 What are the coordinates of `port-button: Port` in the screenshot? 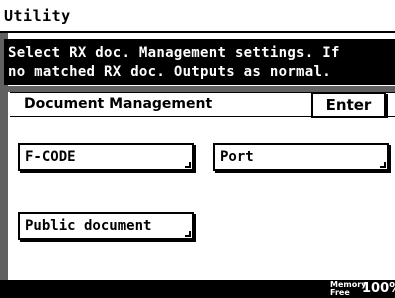 It's located at (301, 157).